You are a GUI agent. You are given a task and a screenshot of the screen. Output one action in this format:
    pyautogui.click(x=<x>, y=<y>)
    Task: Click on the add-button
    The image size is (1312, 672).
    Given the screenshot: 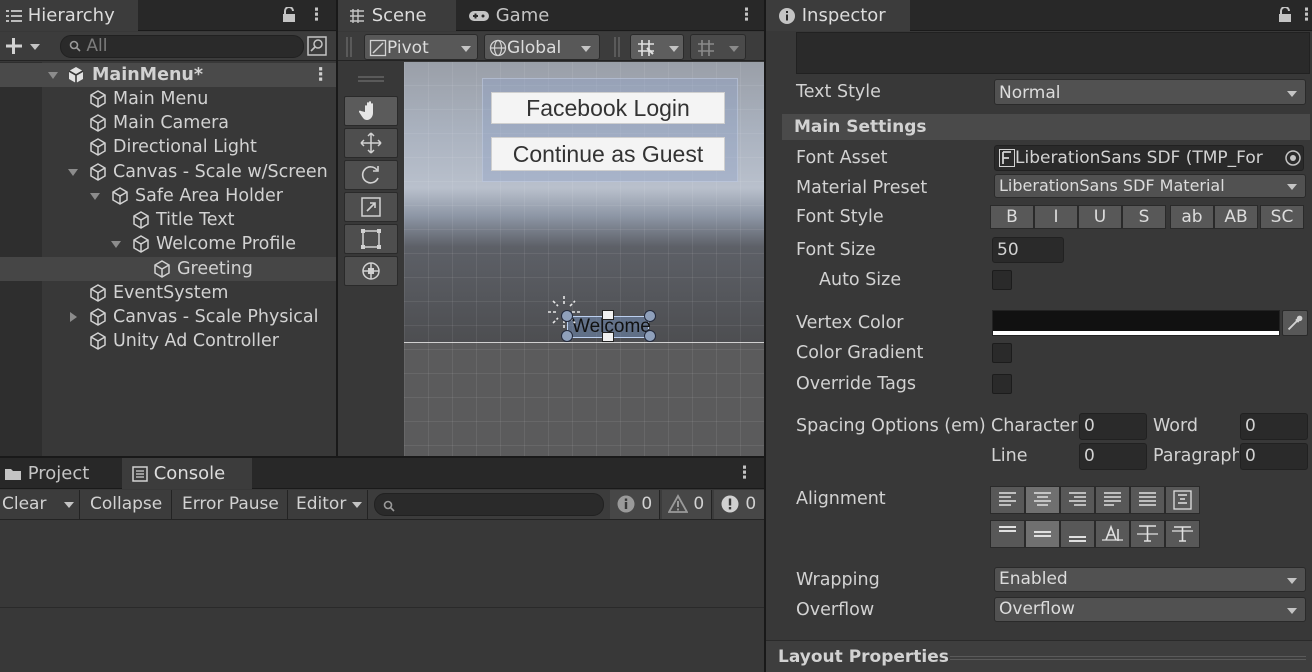 What is the action you would take?
    pyautogui.click(x=23, y=46)
    